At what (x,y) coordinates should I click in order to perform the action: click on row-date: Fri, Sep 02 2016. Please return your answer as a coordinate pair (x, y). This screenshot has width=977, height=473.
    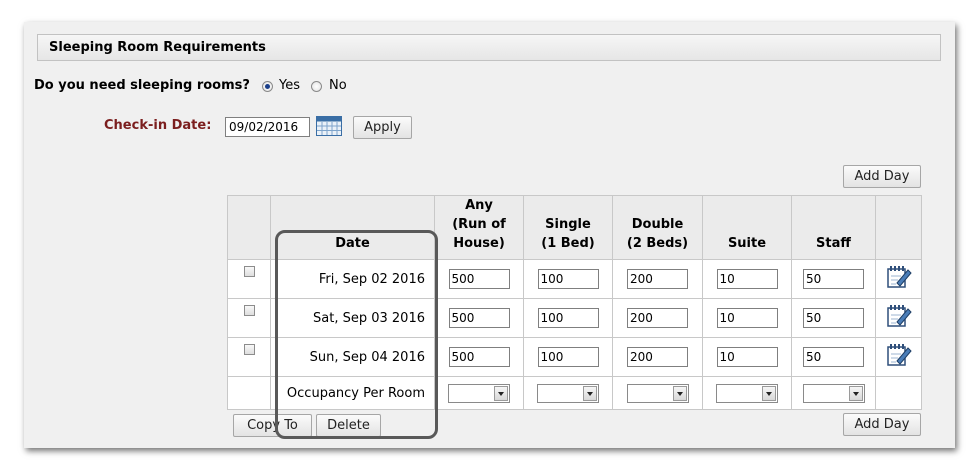
    Looking at the image, I should click on (352, 279).